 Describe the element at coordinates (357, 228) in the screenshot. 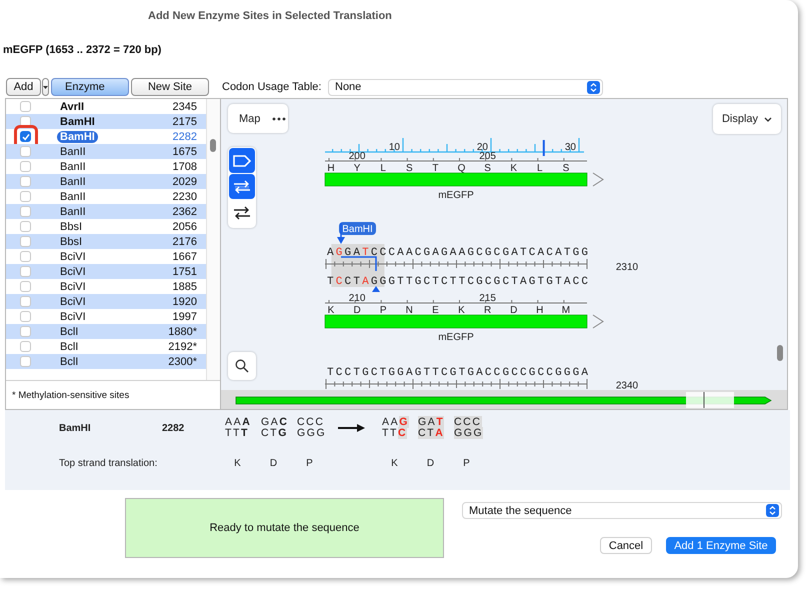

I see `site-label: BamHI` at that location.